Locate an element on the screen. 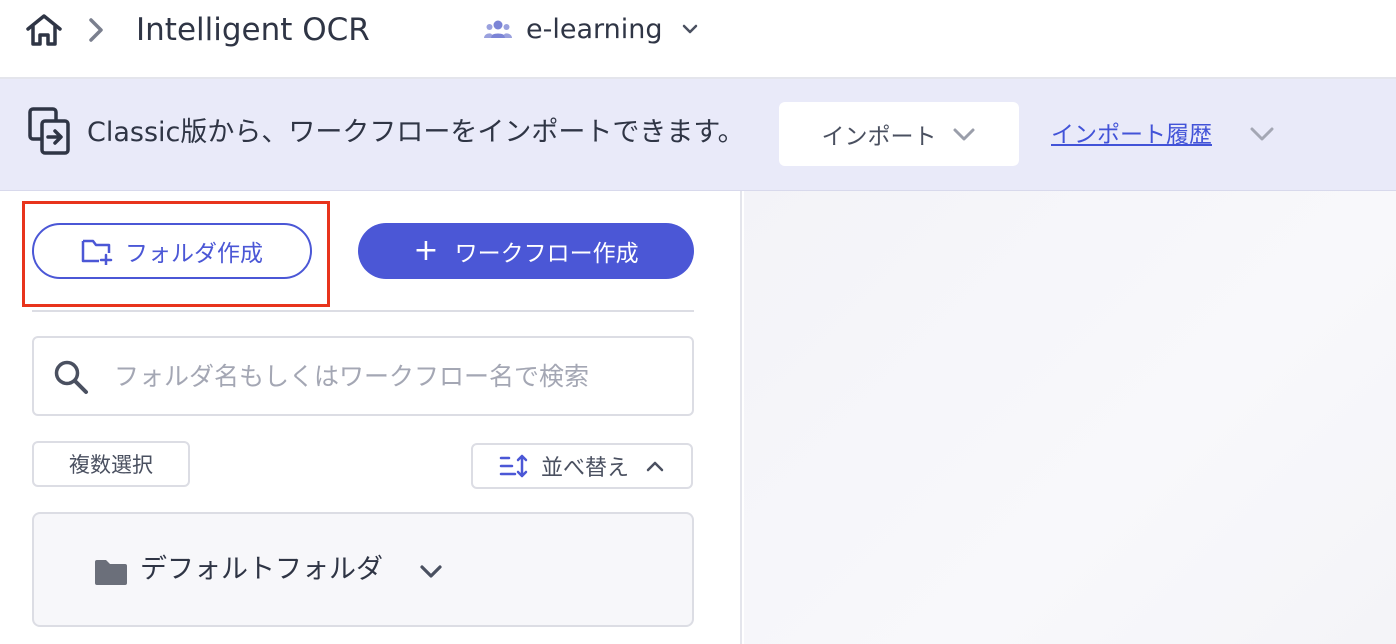 The image size is (1396, 644). top-header: Intelligent OCR e-learning is located at coordinates (698, 39).